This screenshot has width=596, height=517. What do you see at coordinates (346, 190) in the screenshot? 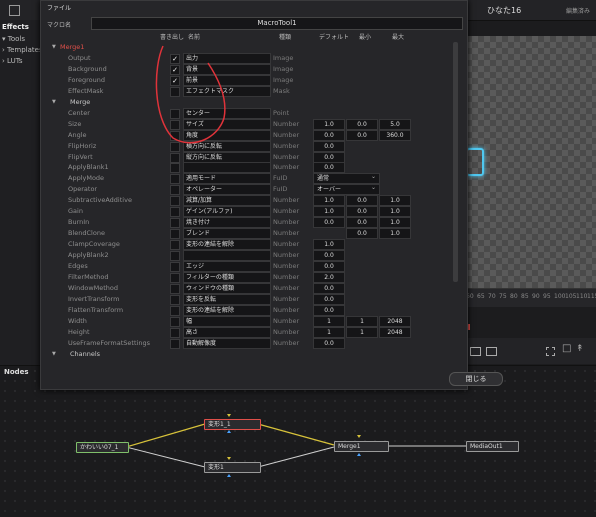
I see `mode-select: オーバー ⌄` at bounding box center [346, 190].